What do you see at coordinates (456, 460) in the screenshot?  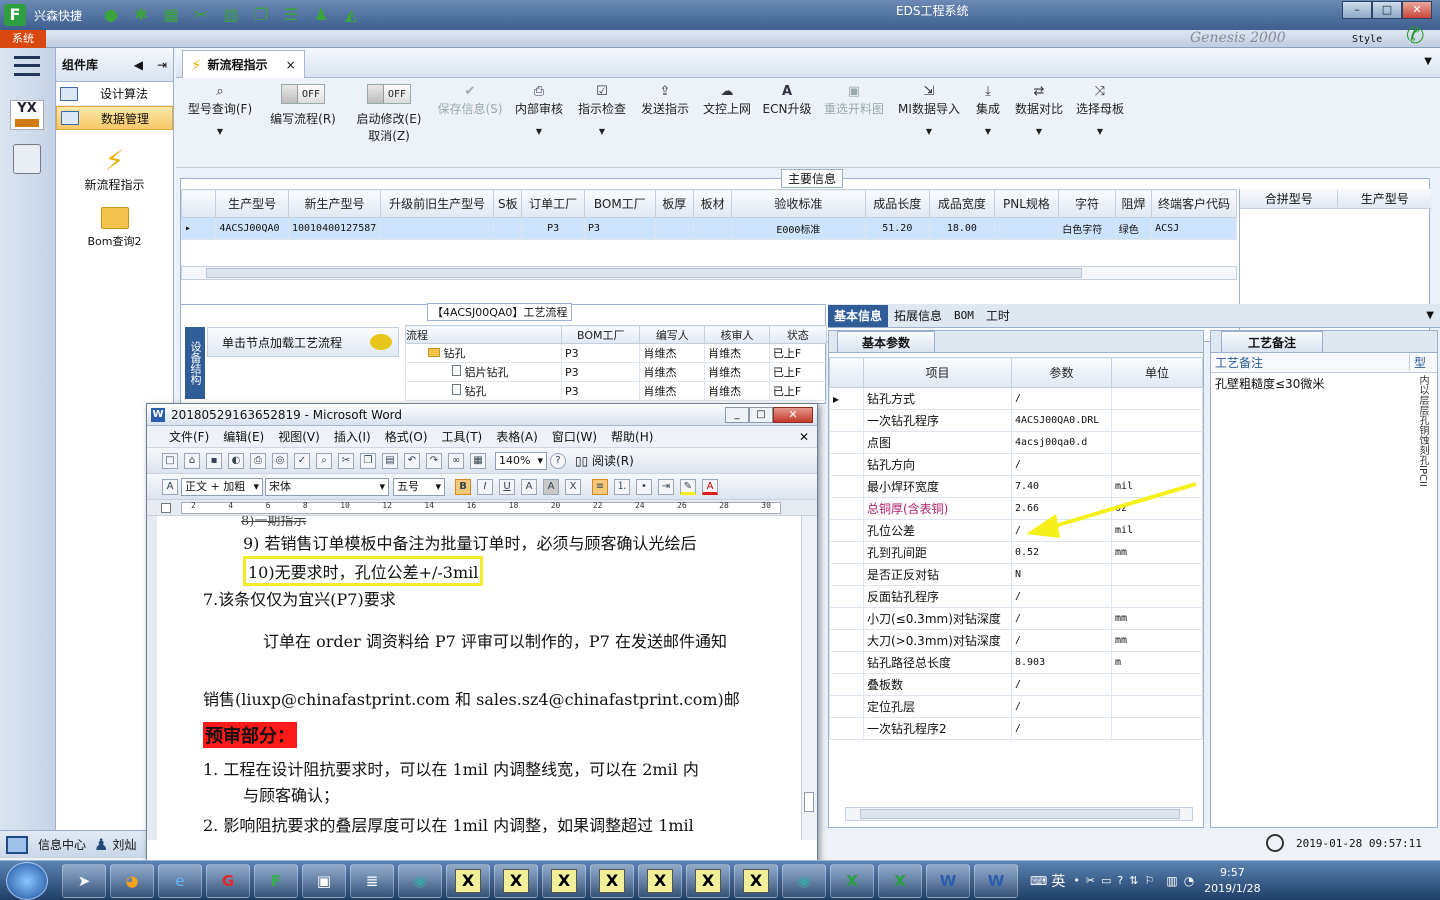 I see `hyperlink-icon: ∞` at bounding box center [456, 460].